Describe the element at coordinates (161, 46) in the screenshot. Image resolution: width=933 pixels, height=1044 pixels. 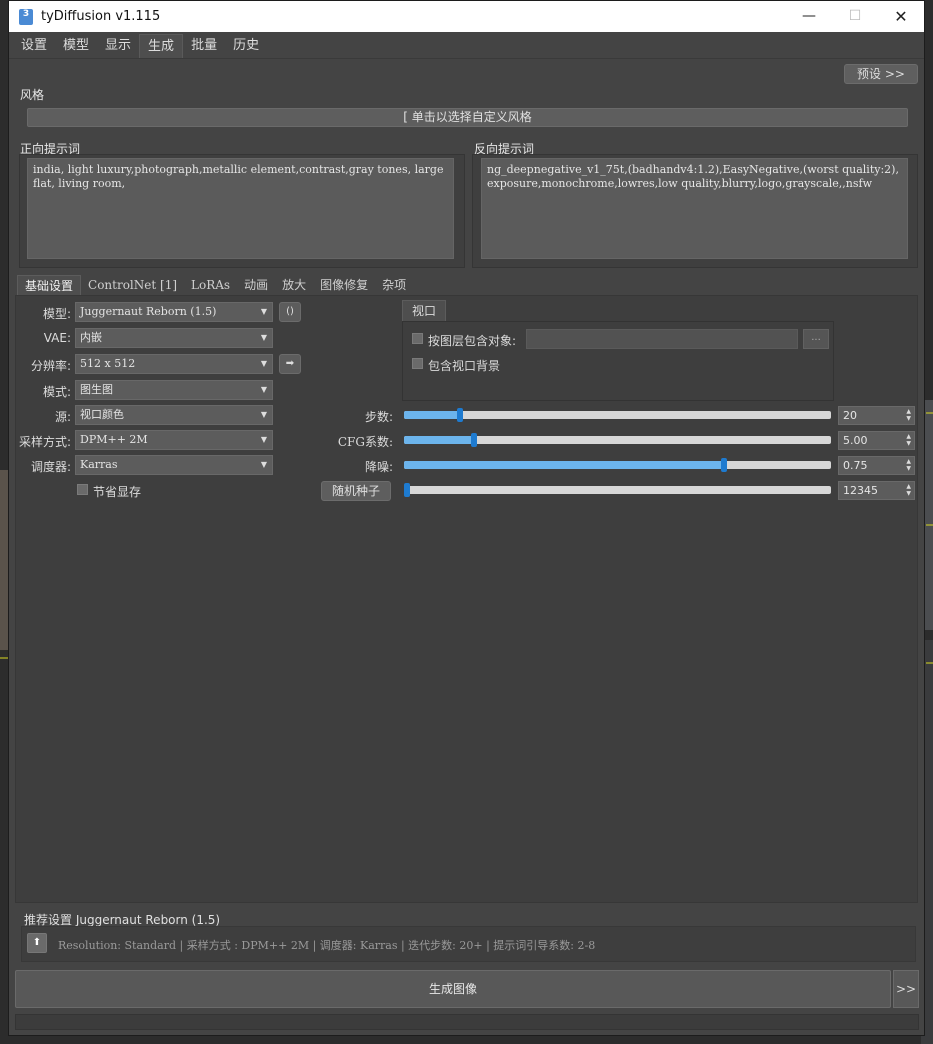
I see `tab-generate: 生成` at that location.